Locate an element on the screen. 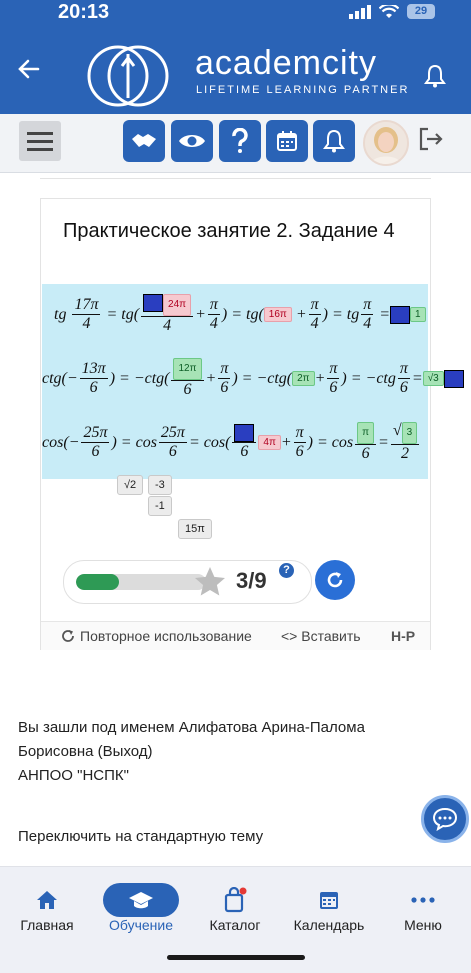  battery-icon: 29 is located at coordinates (421, 11).